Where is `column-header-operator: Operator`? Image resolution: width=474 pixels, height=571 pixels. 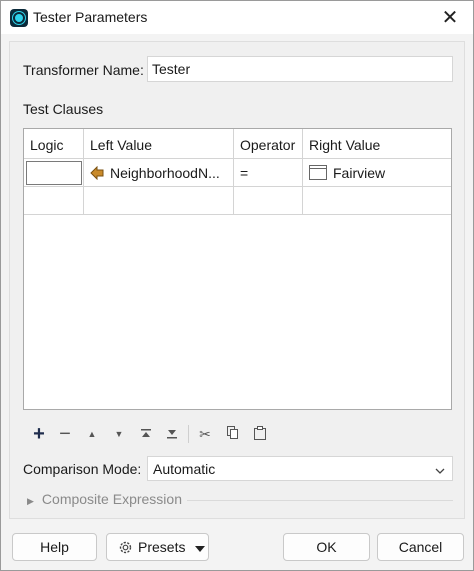 column-header-operator: Operator is located at coordinates (268, 144).